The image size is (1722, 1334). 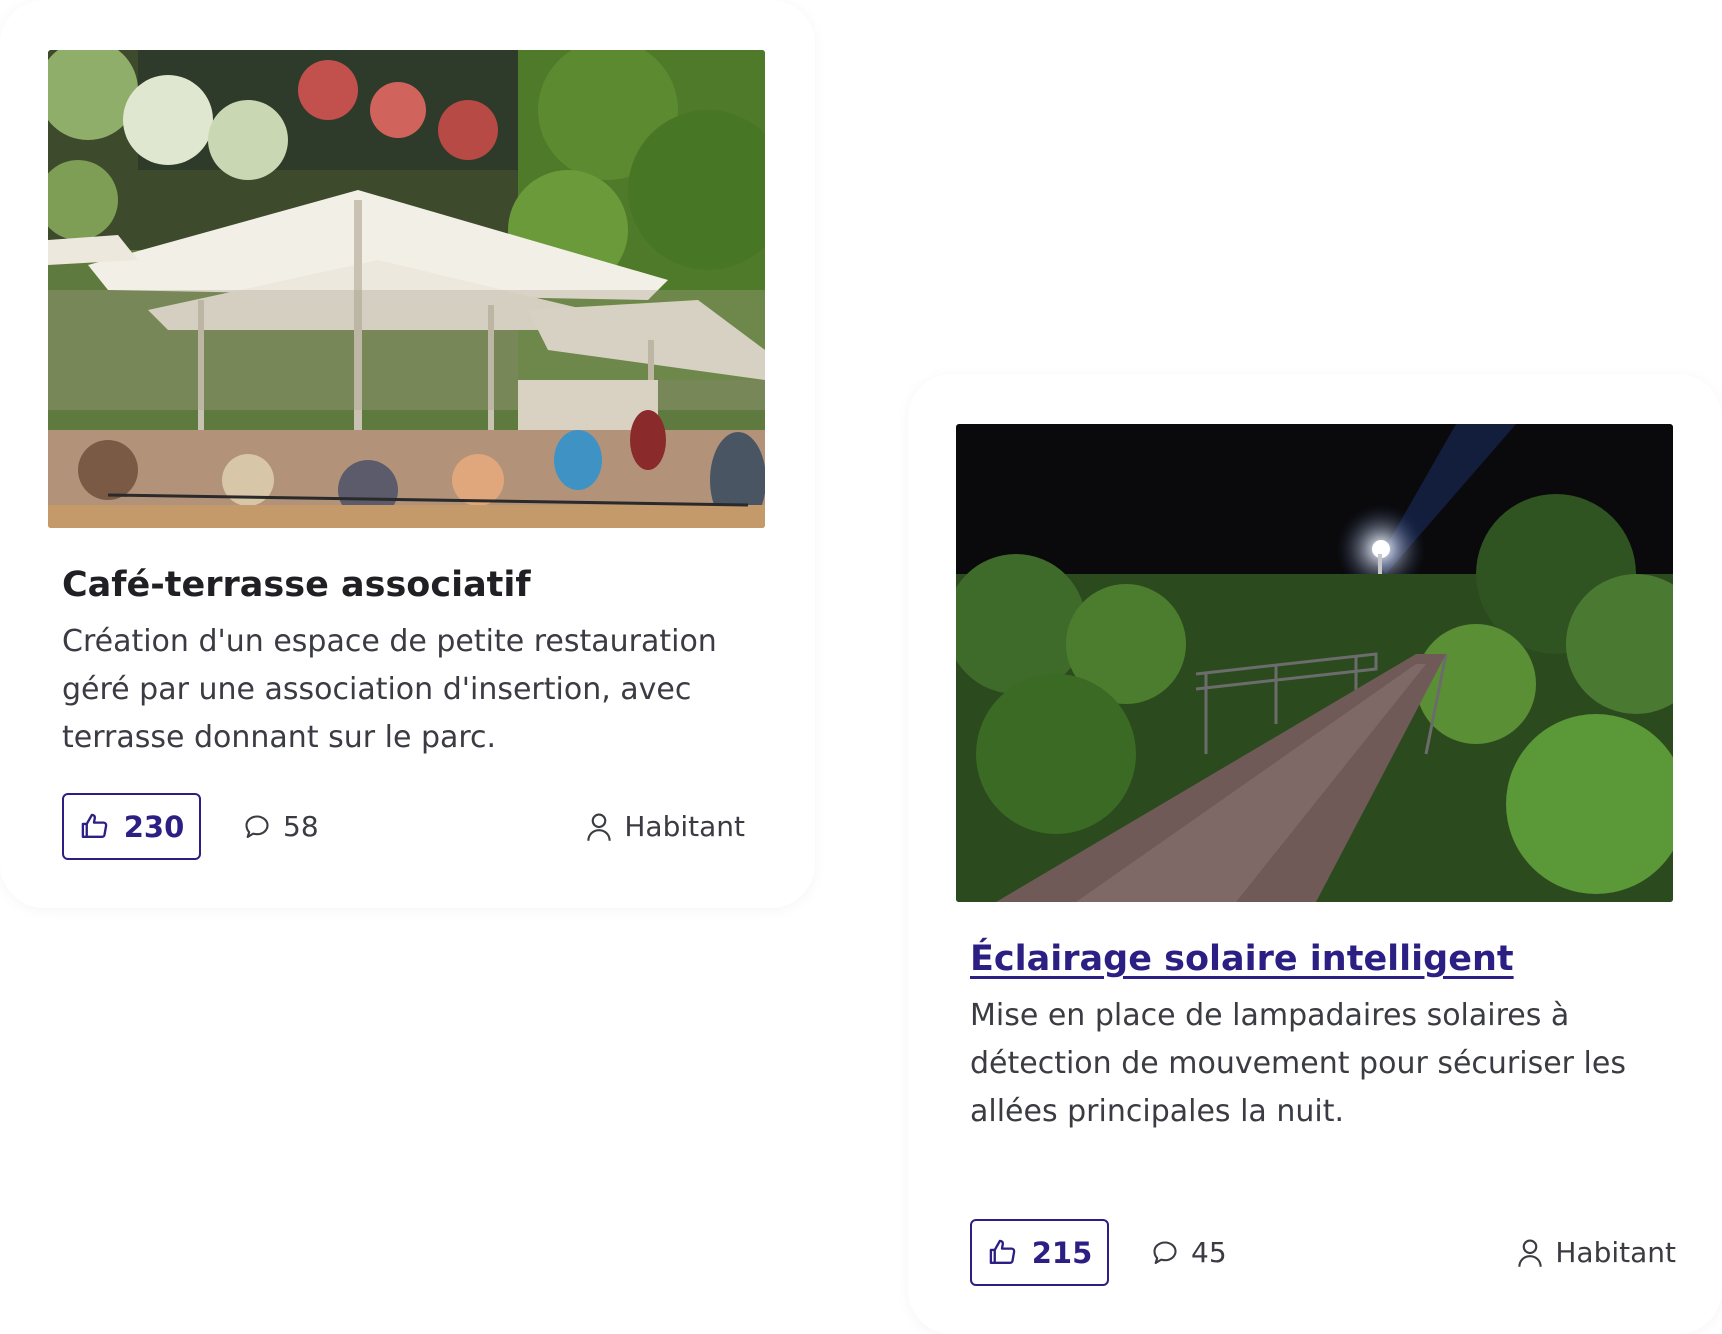 What do you see at coordinates (301, 826) in the screenshot?
I see `comment-count: 58` at bounding box center [301, 826].